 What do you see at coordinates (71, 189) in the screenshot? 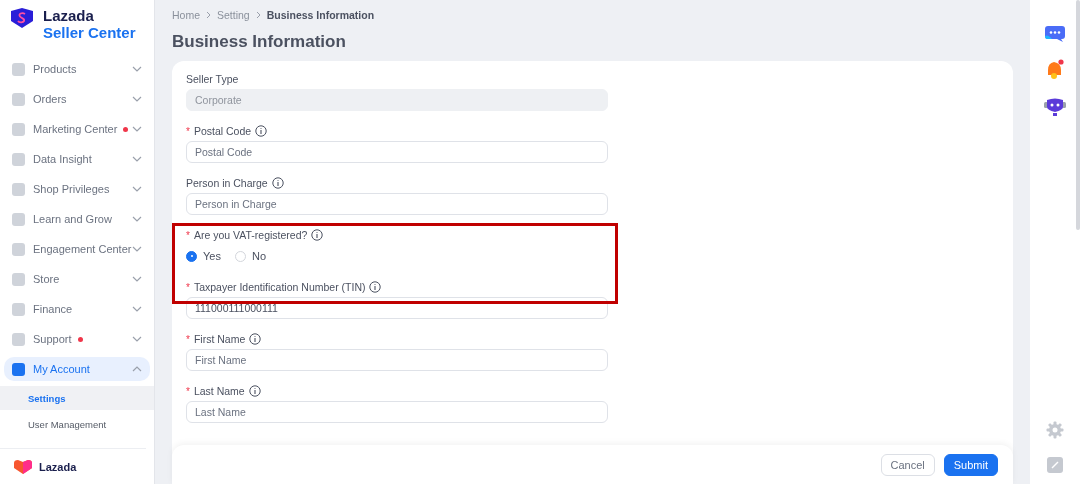
I see `sidebar-label: Shop Privileges` at bounding box center [71, 189].